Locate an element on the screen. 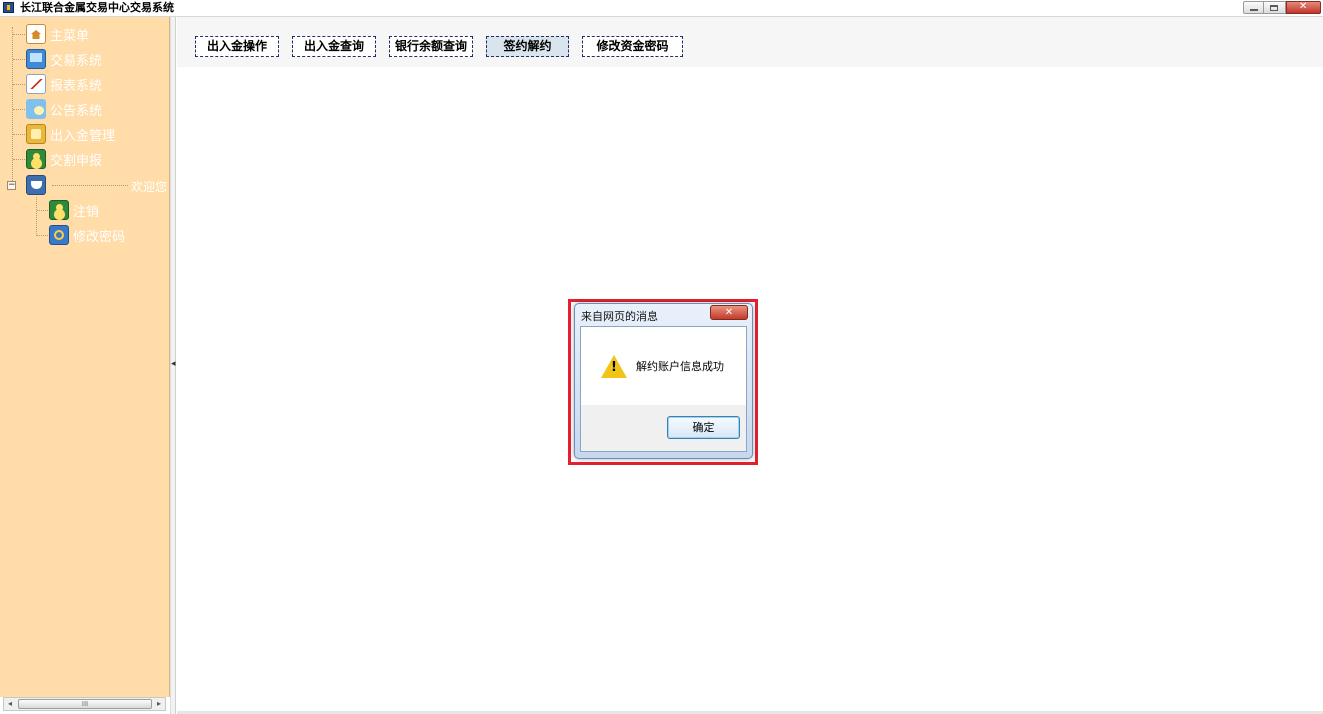 This screenshot has width=1323, height=714. message-dialog: 来自网页的消息 ✕ ! 解约账户信息成功 确定 is located at coordinates (663, 381).